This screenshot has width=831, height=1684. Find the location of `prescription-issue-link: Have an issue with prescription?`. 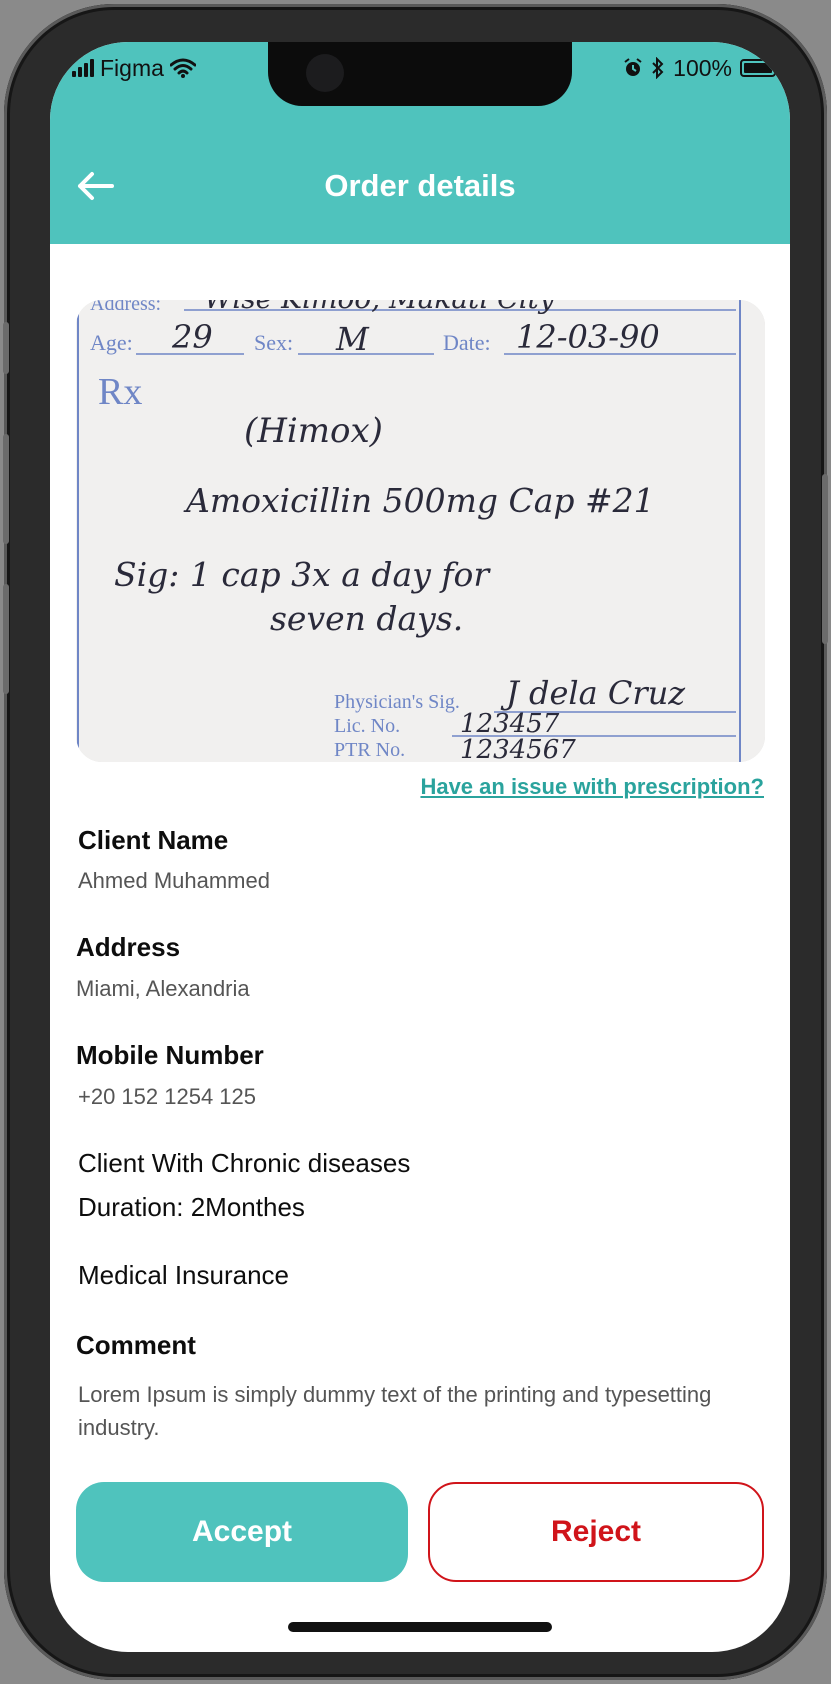

prescription-issue-link: Have an issue with prescription? is located at coordinates (592, 787).